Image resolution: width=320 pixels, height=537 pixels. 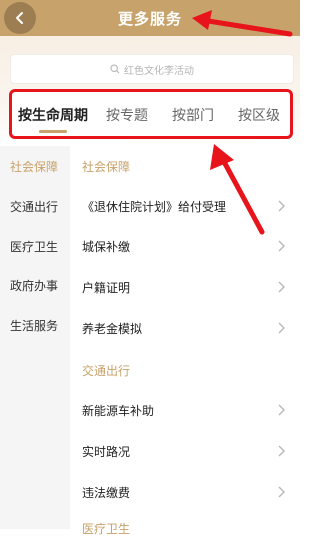 I want to click on sidebar-item-social-security: 社会保障, so click(x=34, y=166).